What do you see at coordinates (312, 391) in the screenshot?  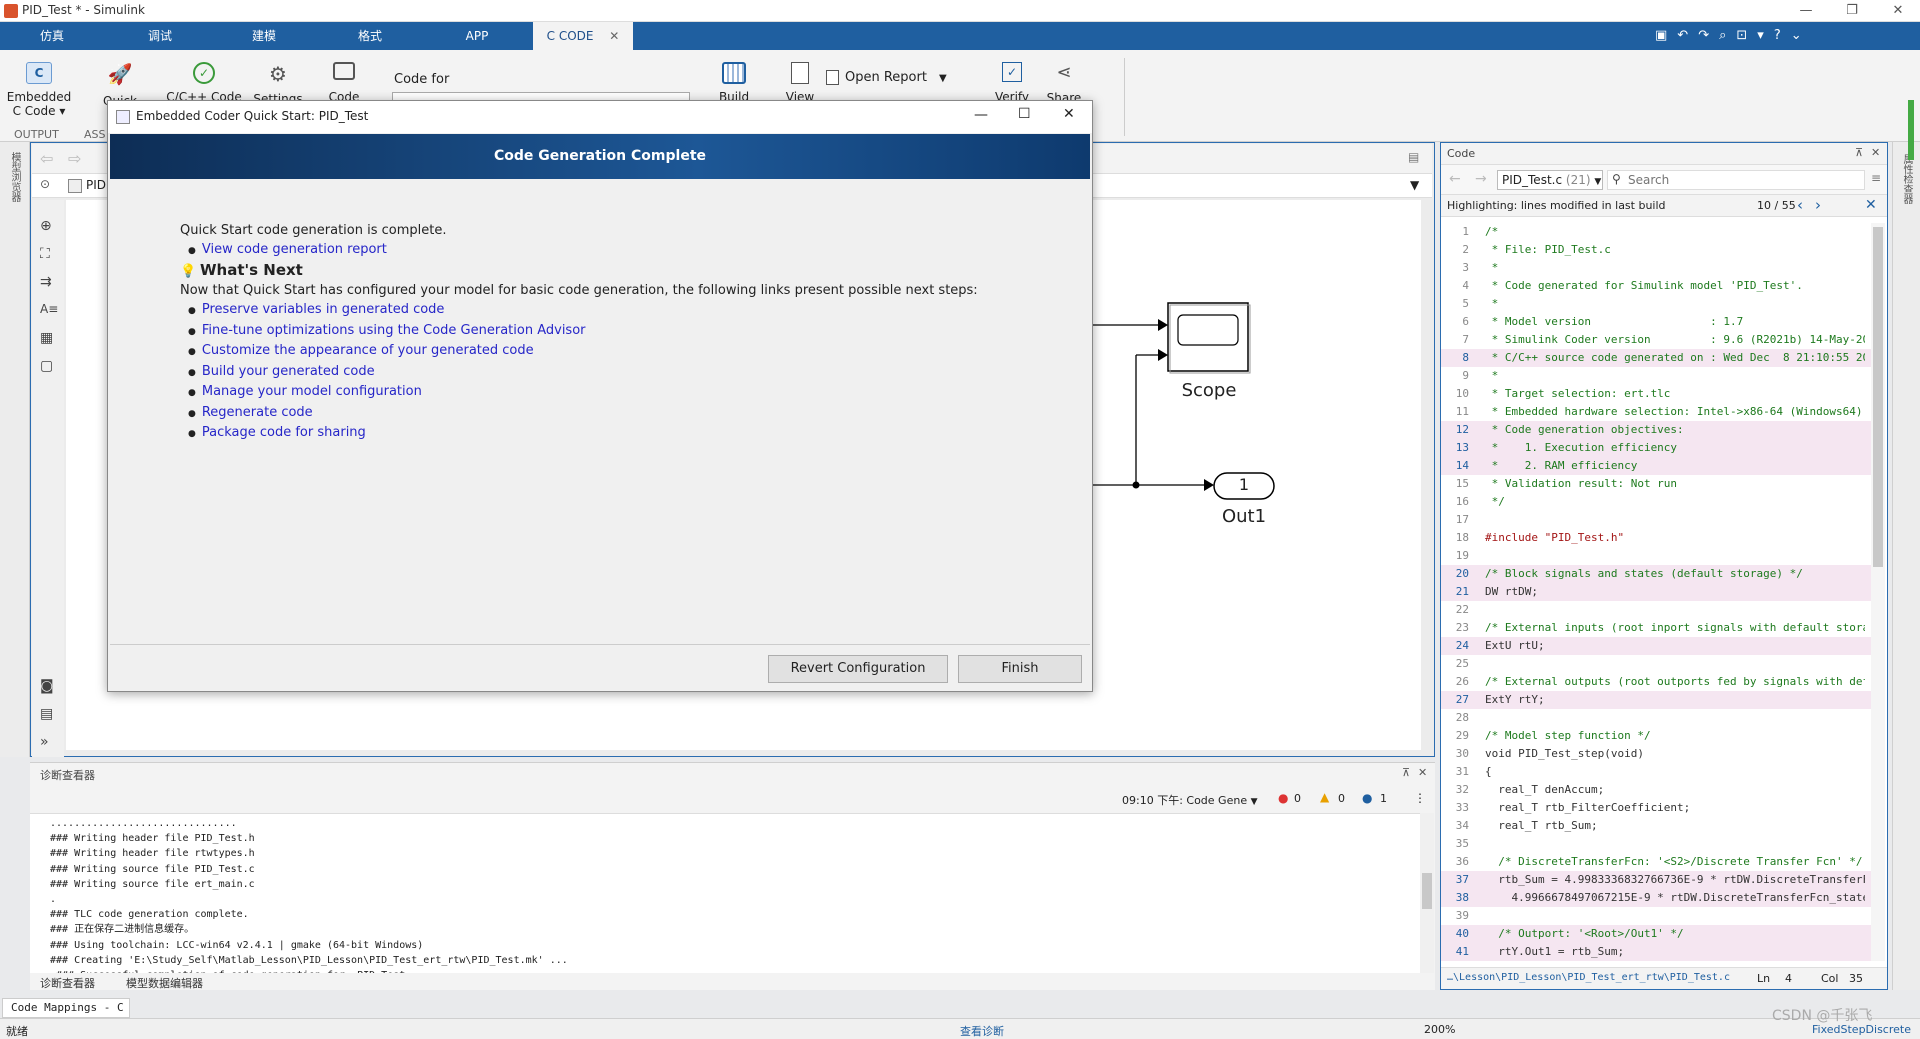 I see `next-step-link: Manage your model configuration` at bounding box center [312, 391].